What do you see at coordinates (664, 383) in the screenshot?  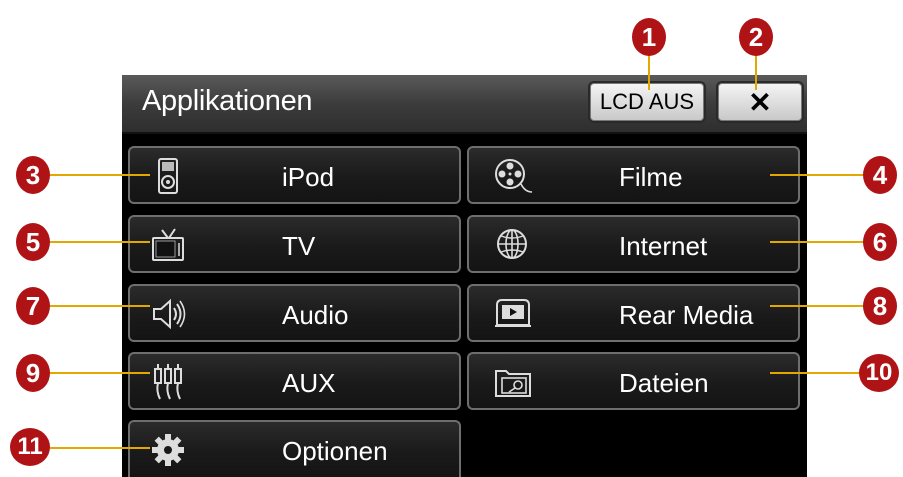 I see `dateien-label: Dateien` at bounding box center [664, 383].